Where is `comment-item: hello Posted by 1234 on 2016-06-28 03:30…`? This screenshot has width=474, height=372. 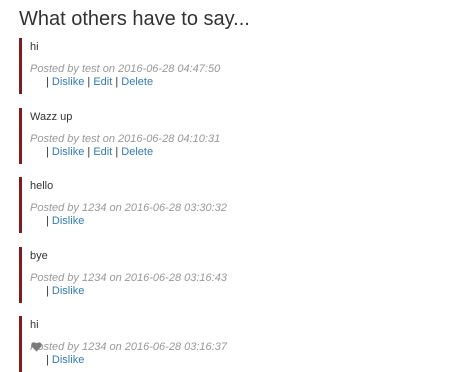 comment-item: hello Posted by 1234 on 2016-06-28 03:30… is located at coordinates (169, 205).